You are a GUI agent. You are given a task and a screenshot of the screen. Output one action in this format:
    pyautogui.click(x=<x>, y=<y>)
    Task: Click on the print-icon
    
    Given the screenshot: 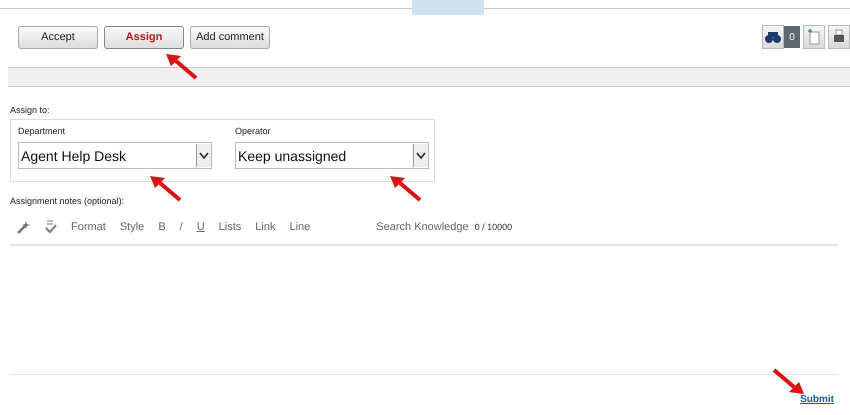 What is the action you would take?
    pyautogui.click(x=839, y=37)
    